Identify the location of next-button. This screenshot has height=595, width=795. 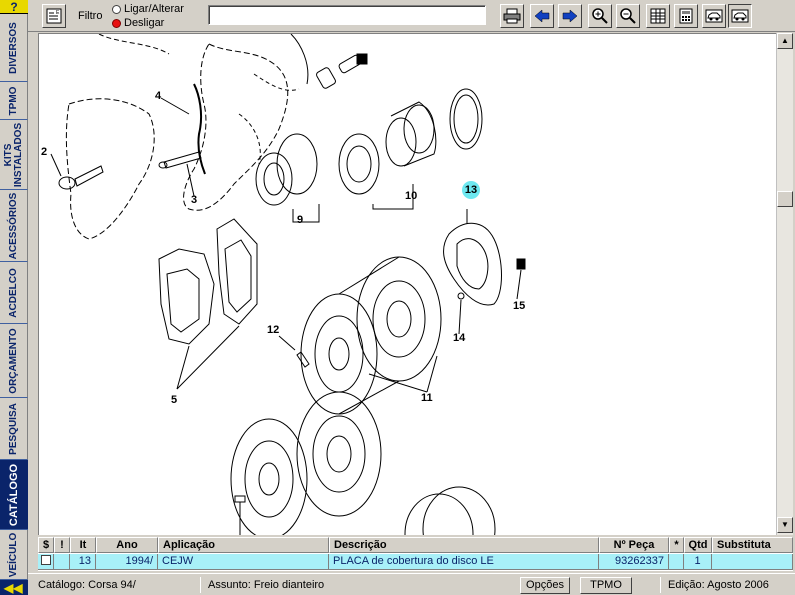
(570, 16).